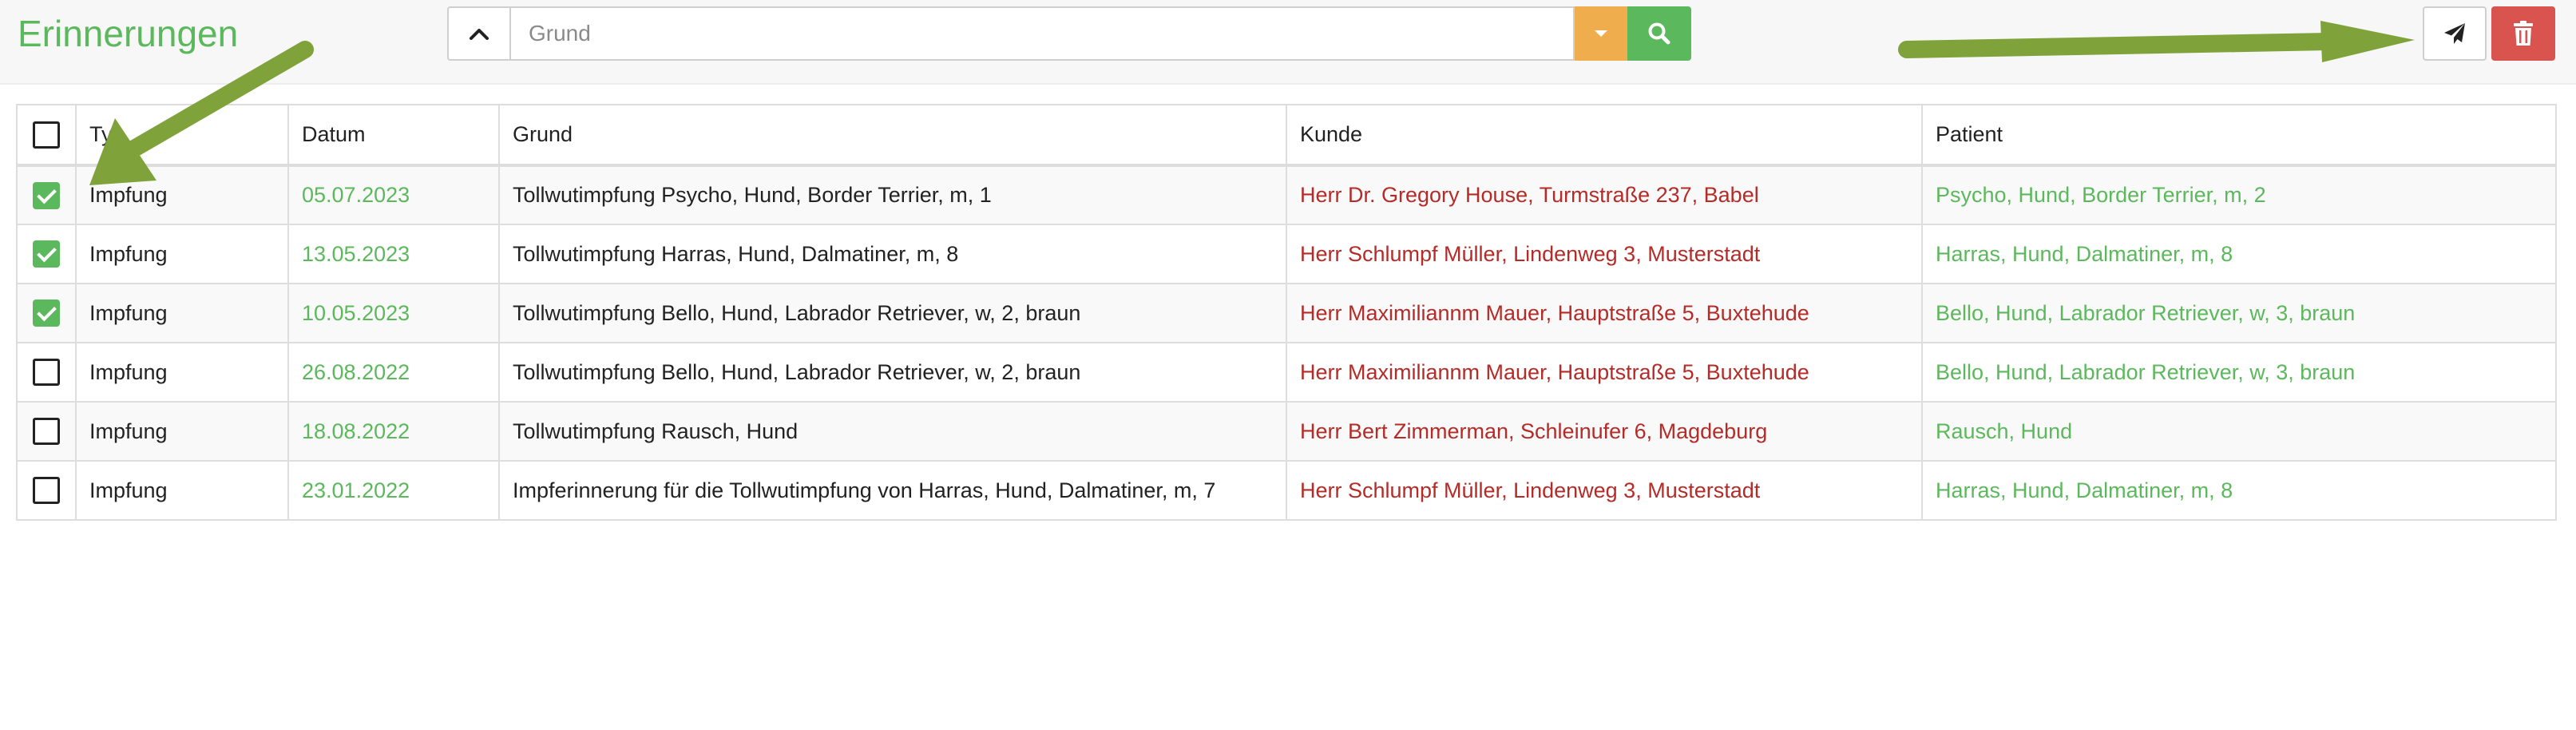 The height and width of the screenshot is (730, 2576). What do you see at coordinates (1042, 33) in the screenshot?
I see `search-input` at bounding box center [1042, 33].